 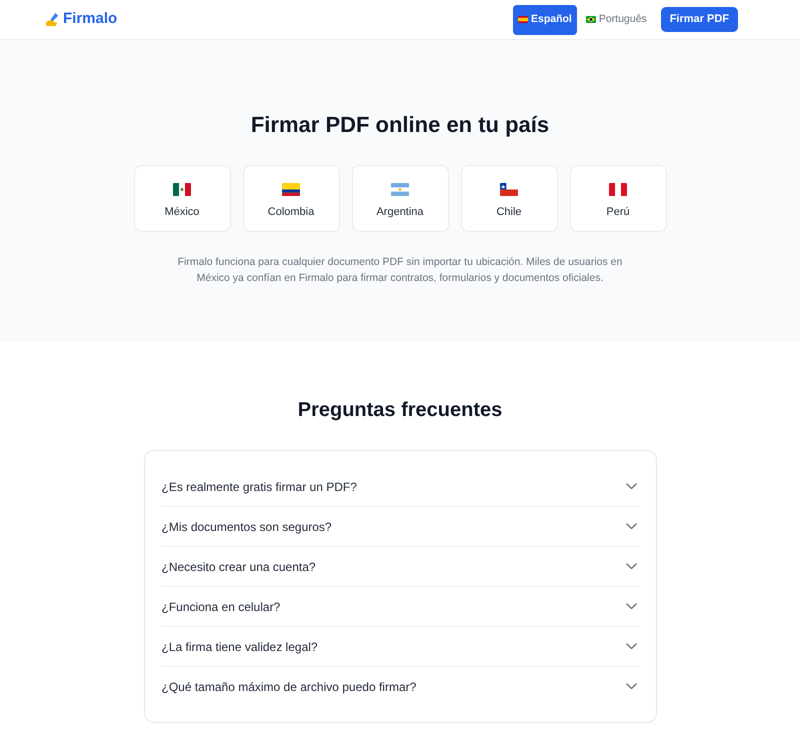 What do you see at coordinates (400, 125) in the screenshot?
I see `section-title: Firmar PDF online en tu país` at bounding box center [400, 125].